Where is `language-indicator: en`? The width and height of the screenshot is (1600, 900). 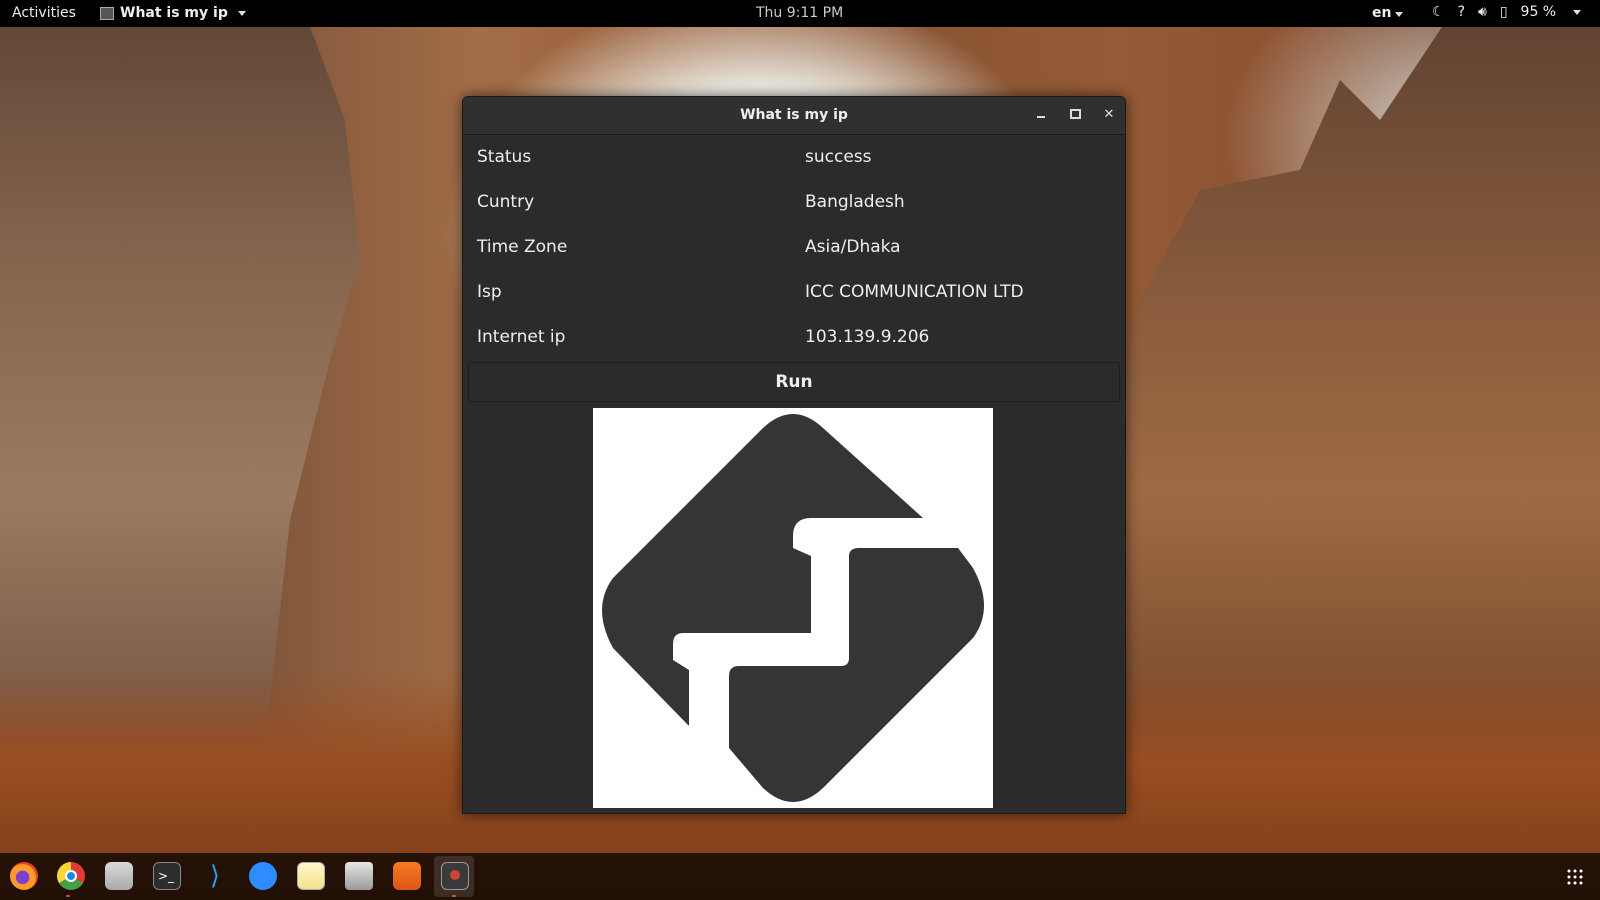
language-indicator: en is located at coordinates (1388, 13).